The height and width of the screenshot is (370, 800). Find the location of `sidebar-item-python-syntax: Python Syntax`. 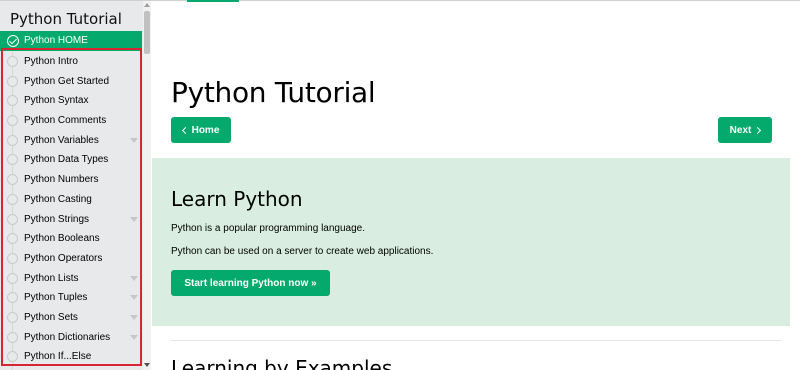

sidebar-item-python-syntax: Python Syntax is located at coordinates (71, 101).